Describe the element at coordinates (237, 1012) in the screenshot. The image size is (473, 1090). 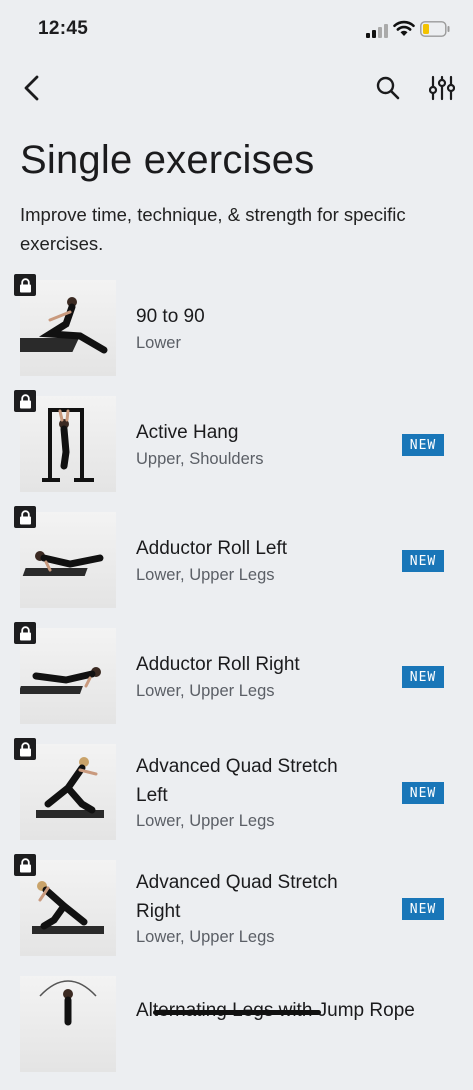
I see `home-indicator` at that location.